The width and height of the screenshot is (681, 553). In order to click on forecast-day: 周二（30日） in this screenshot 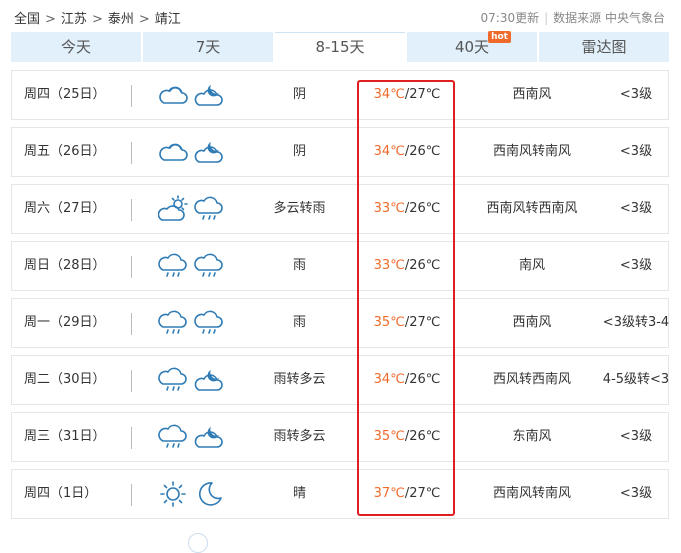, I will do `click(65, 379)`.